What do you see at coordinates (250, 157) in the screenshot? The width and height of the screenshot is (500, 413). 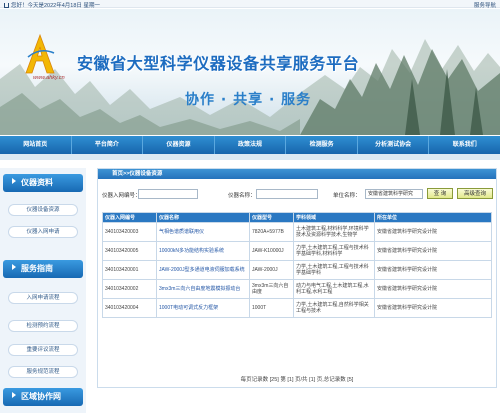 I see `sub-nav-strip` at bounding box center [250, 157].